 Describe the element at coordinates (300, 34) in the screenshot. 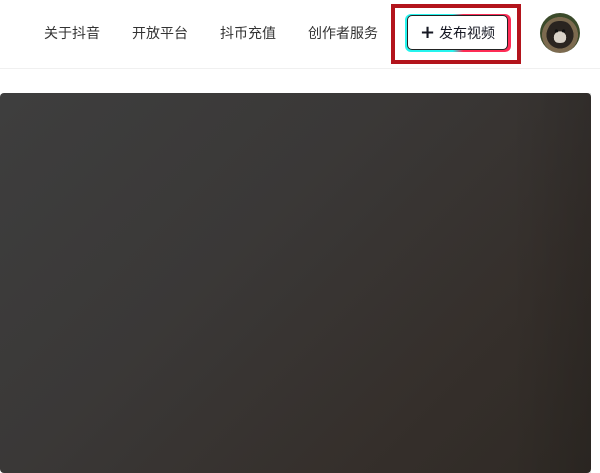

I see `top-navigation-bar: 关于抖音 开放平台 抖币充值 创作者服务 + 发布视频` at that location.